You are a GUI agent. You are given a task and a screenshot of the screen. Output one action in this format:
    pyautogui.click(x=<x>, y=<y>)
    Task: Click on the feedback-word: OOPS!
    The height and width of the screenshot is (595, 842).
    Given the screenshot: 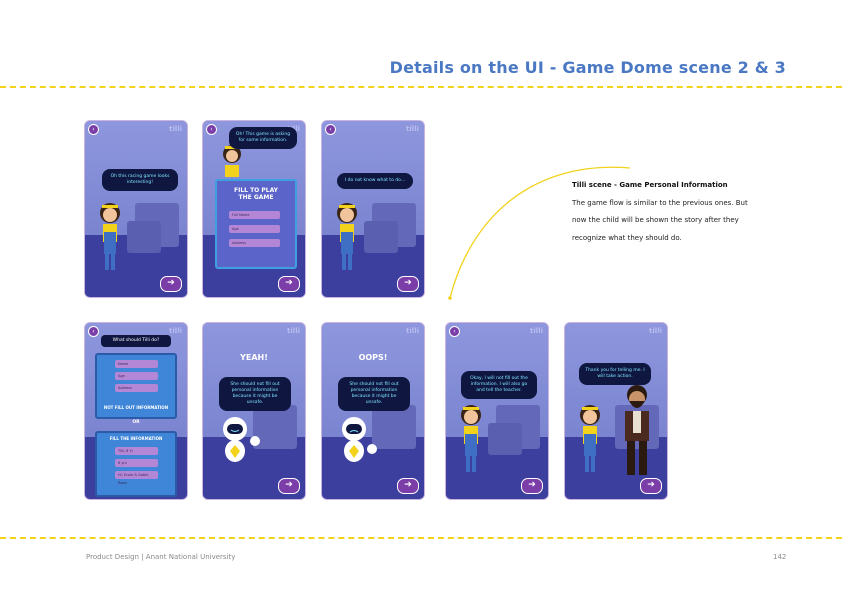 What is the action you would take?
    pyautogui.click(x=373, y=357)
    